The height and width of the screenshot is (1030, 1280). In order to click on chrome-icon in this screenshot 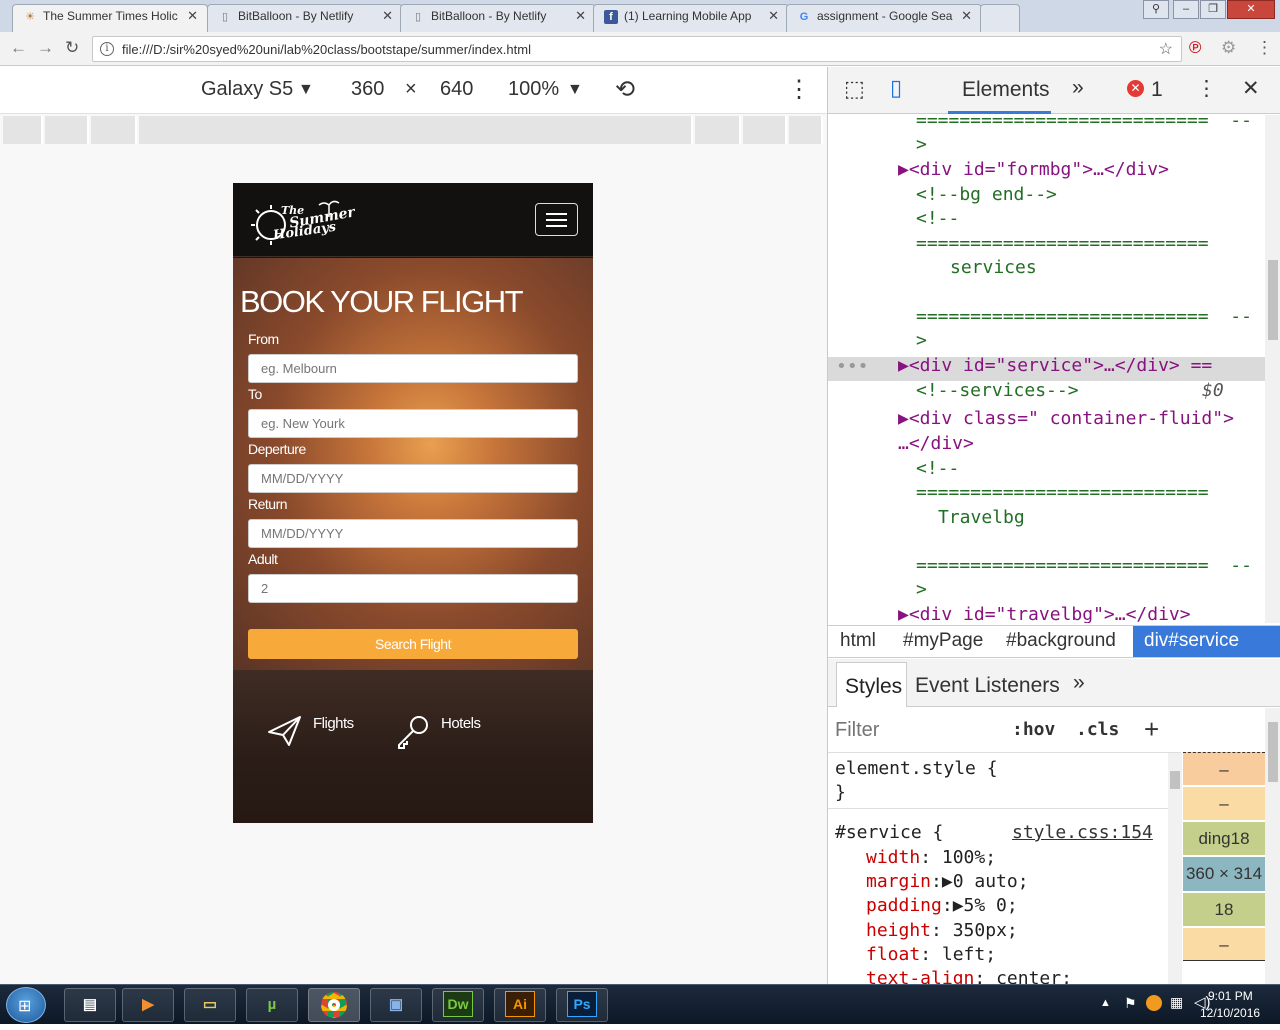, I will do `click(334, 1005)`.